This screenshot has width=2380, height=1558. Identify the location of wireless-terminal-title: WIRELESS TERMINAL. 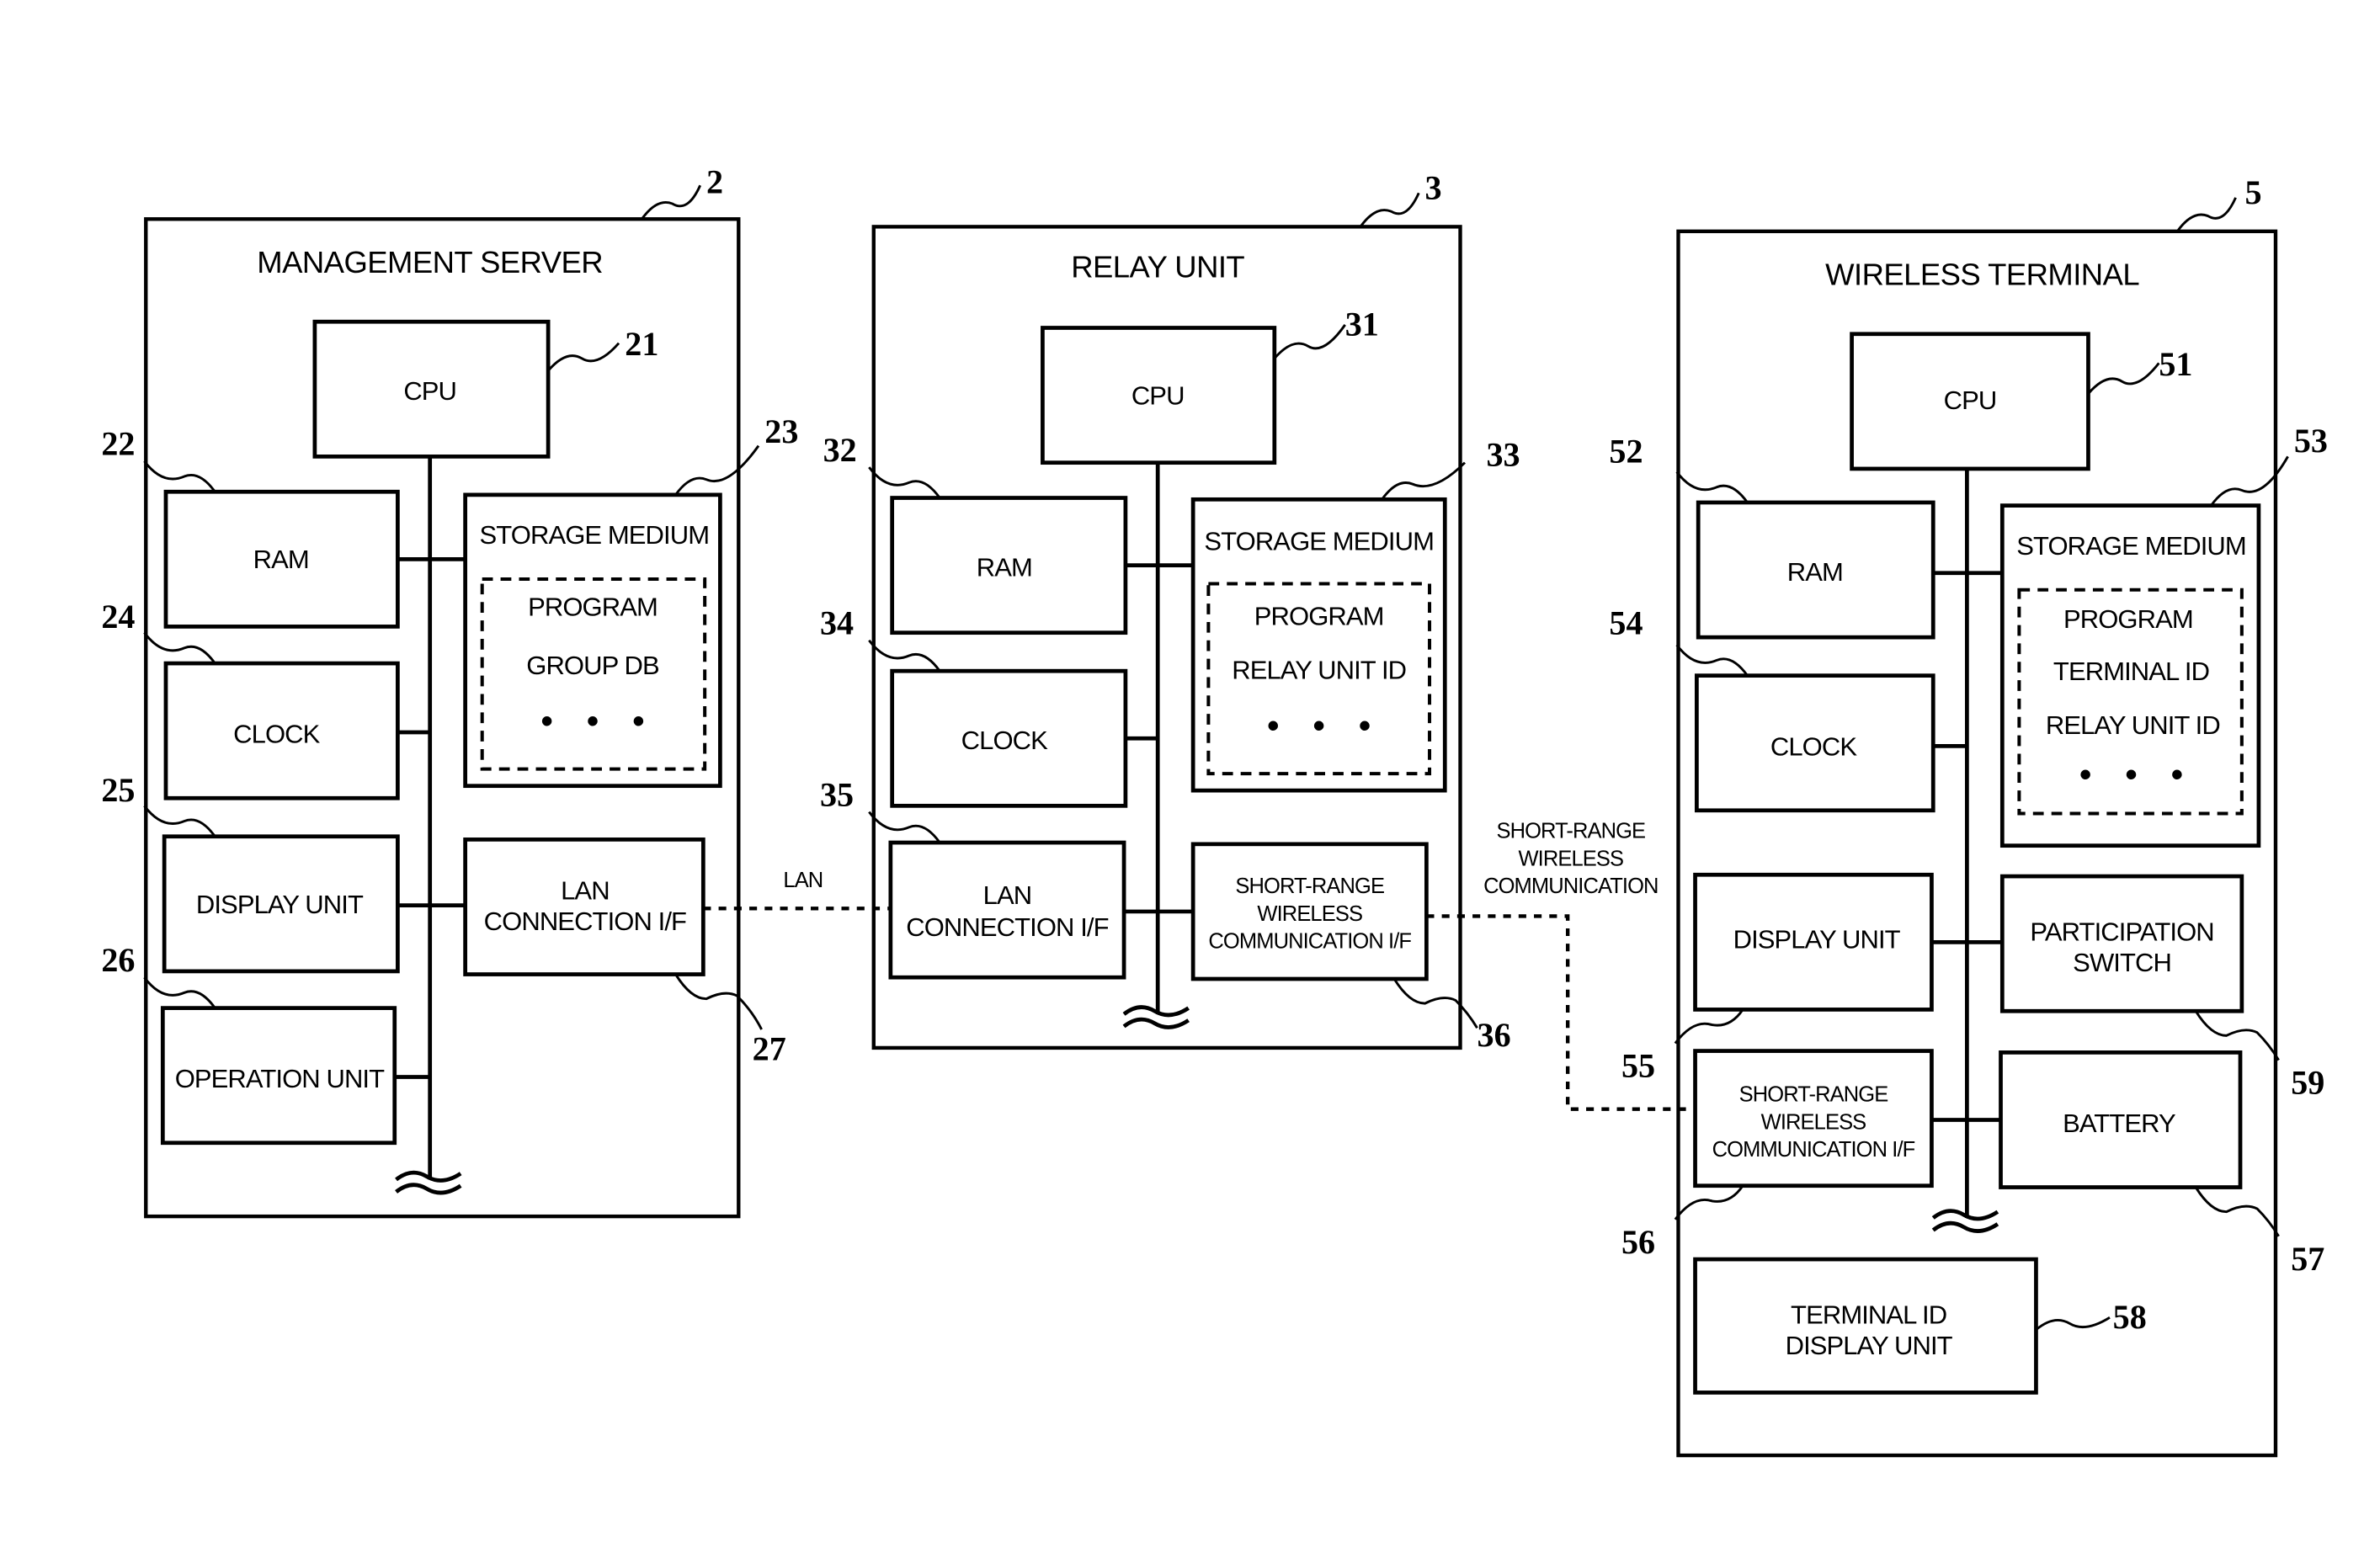
(1982, 275).